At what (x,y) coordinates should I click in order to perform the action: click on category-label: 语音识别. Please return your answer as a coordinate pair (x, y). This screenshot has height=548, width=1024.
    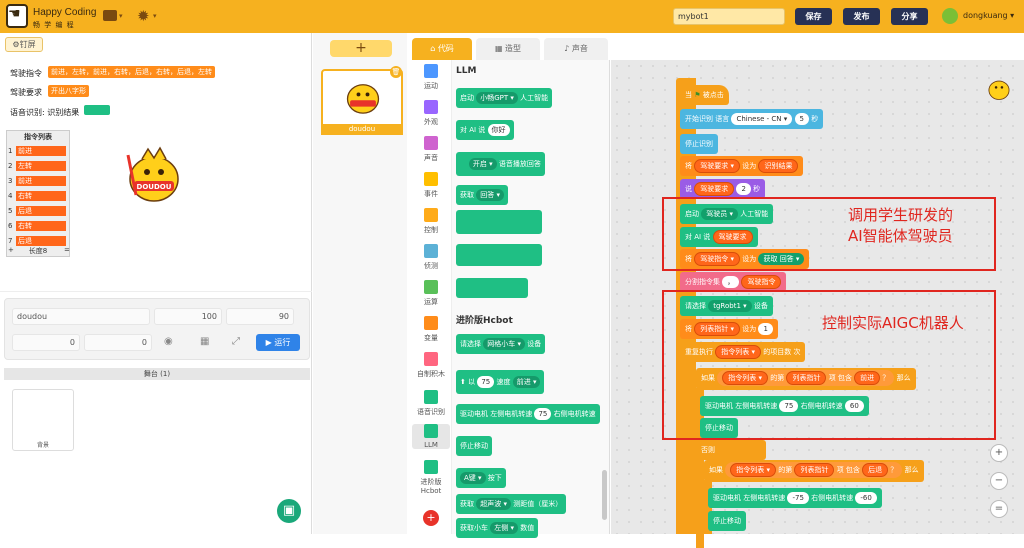
    Looking at the image, I should click on (431, 412).